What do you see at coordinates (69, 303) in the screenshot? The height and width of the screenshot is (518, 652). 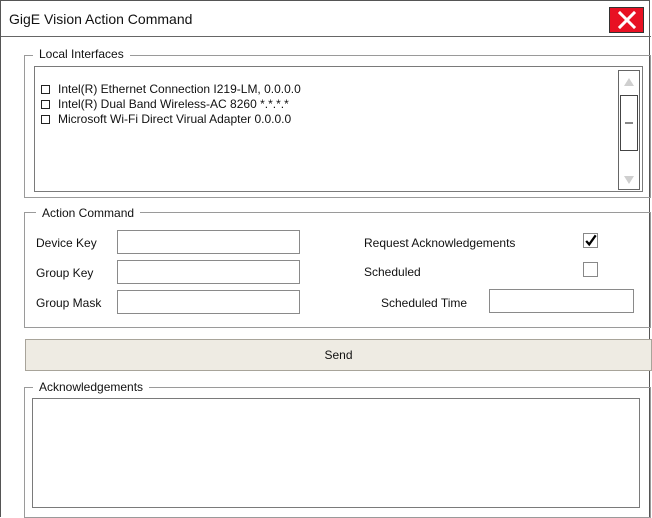 I see `group-mask-label: Group Mask` at bounding box center [69, 303].